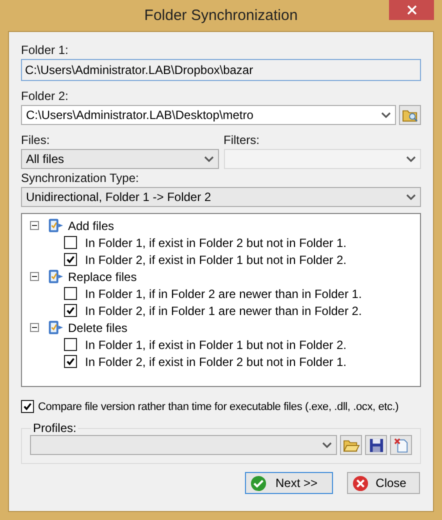 The width and height of the screenshot is (442, 520). I want to click on delete-profile-button, so click(401, 445).